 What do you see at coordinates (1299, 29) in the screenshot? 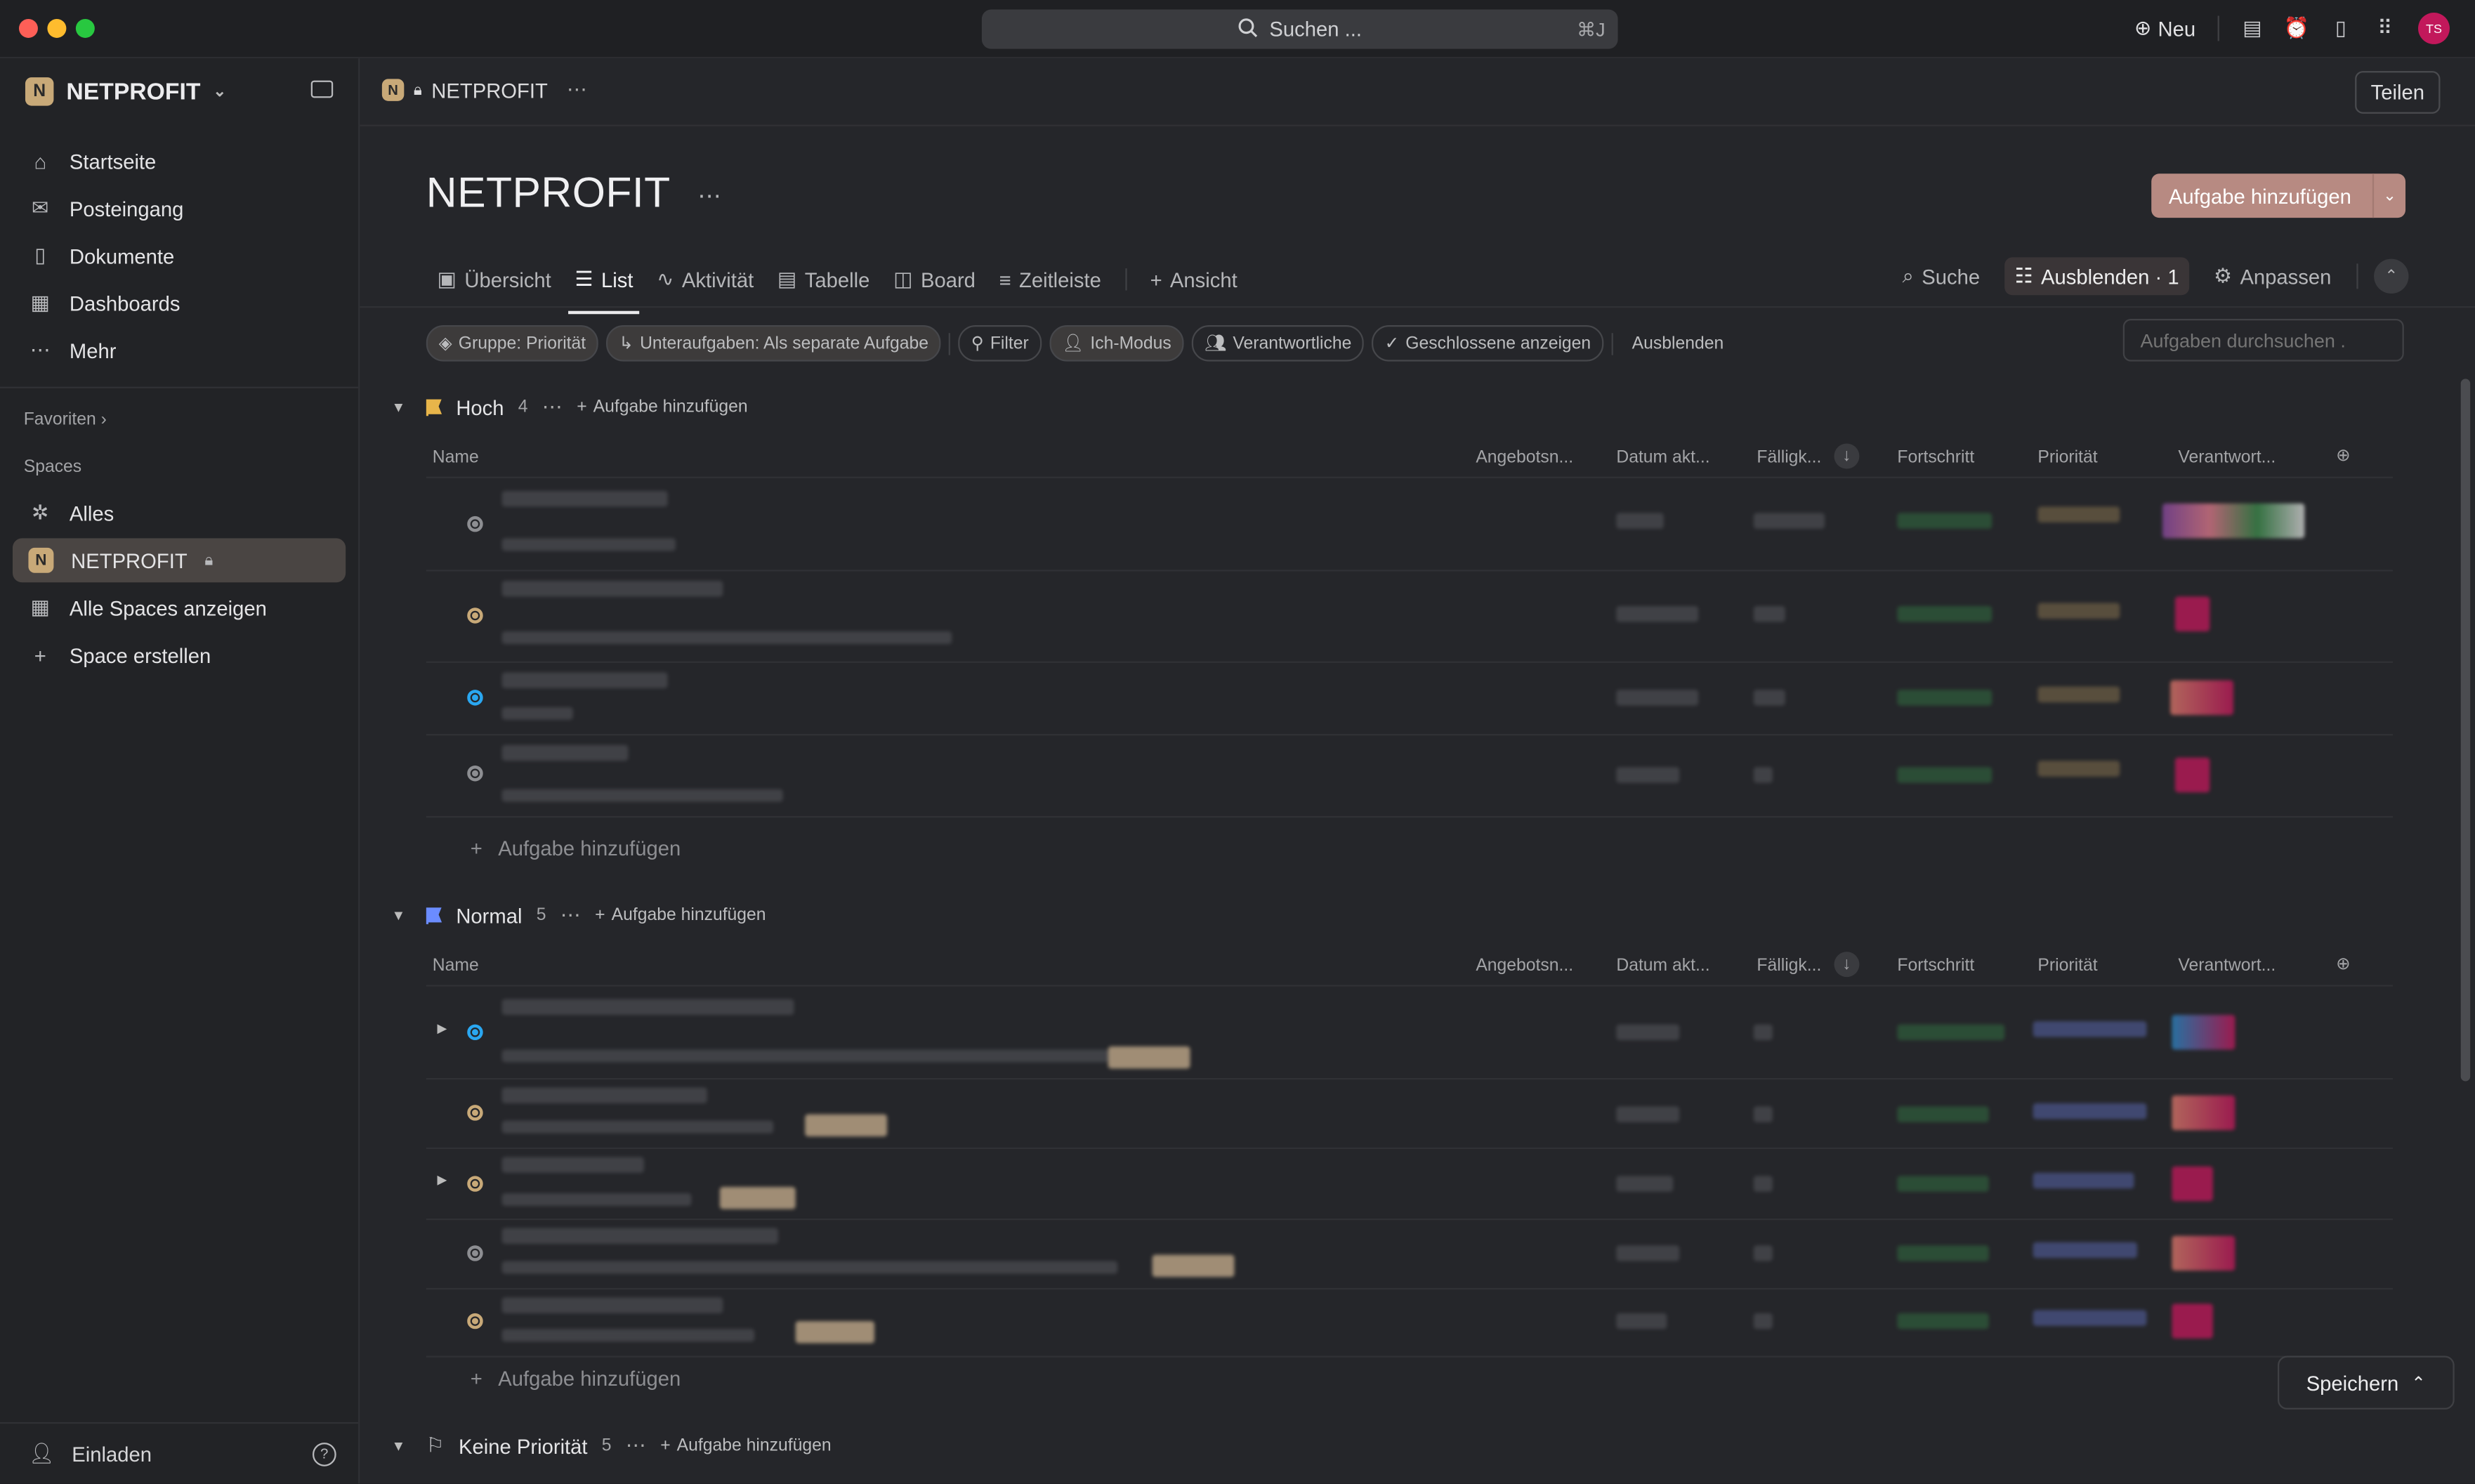
I see `global-search: Suchen ... ⌘J` at bounding box center [1299, 29].